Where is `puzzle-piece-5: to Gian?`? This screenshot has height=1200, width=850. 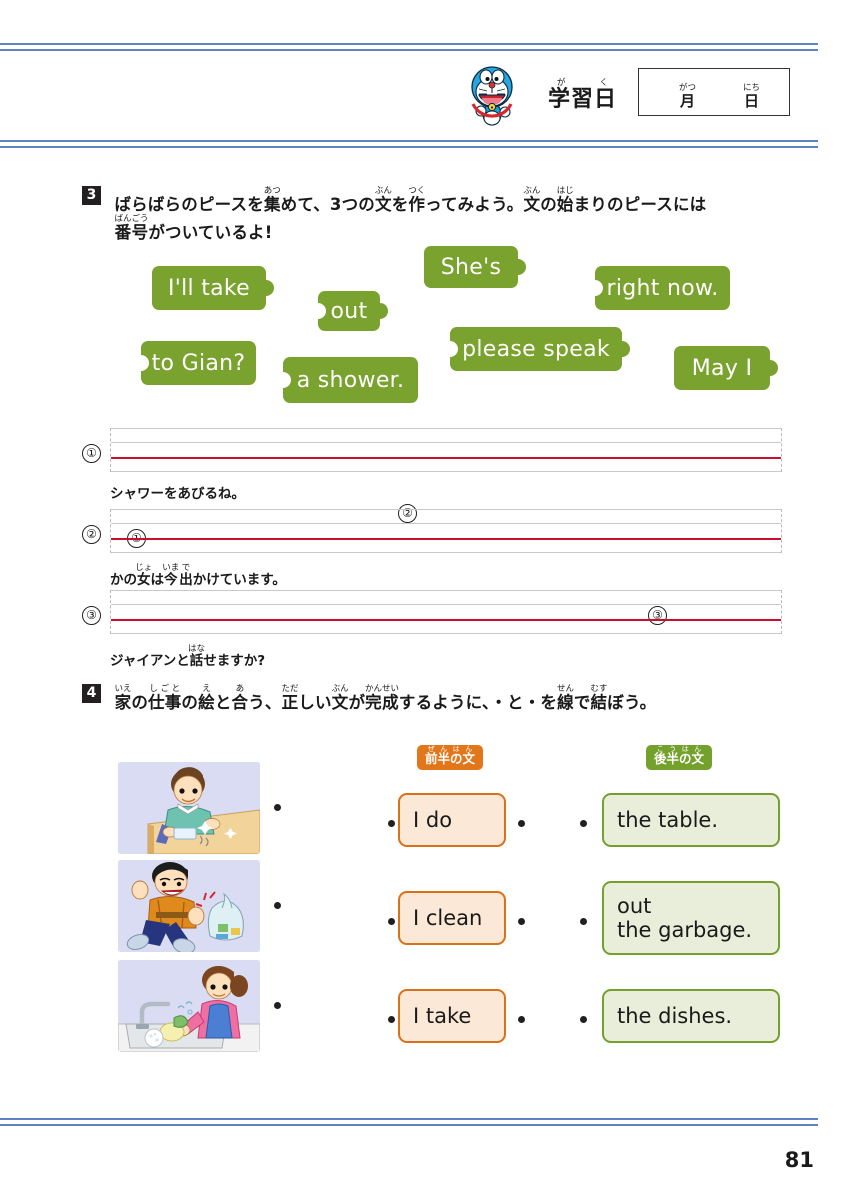
puzzle-piece-5: to Gian? is located at coordinates (198, 363).